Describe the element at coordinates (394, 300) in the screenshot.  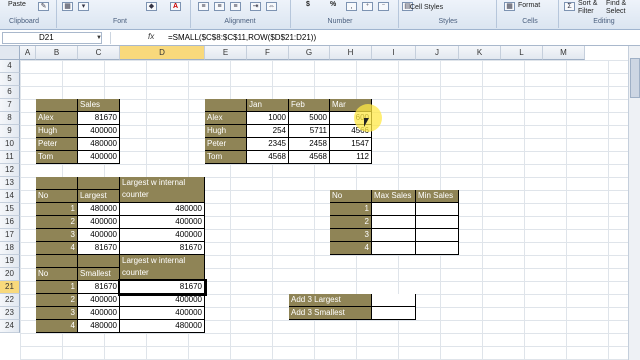
I see `add-largest-cell` at that location.